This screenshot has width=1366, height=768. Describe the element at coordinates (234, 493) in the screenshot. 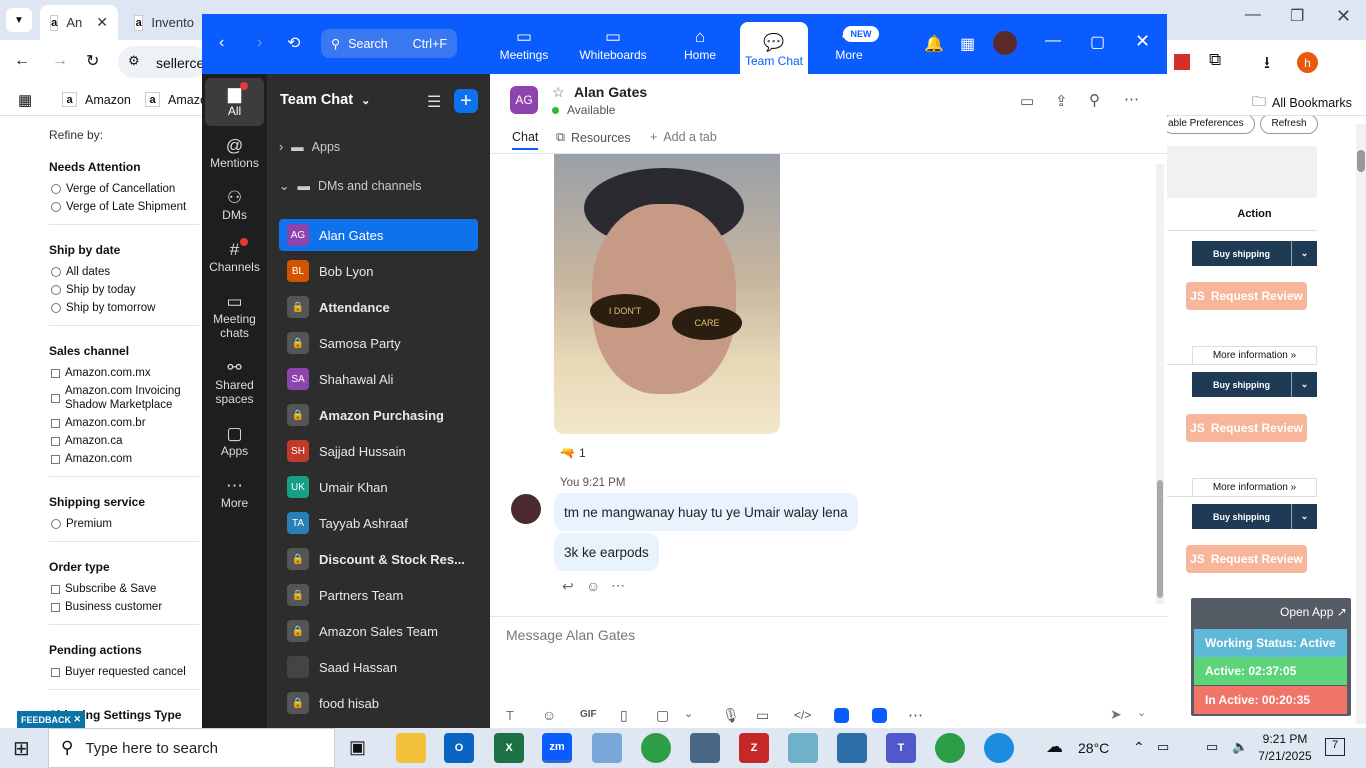

I see `rail-more: ⋯ More` at that location.